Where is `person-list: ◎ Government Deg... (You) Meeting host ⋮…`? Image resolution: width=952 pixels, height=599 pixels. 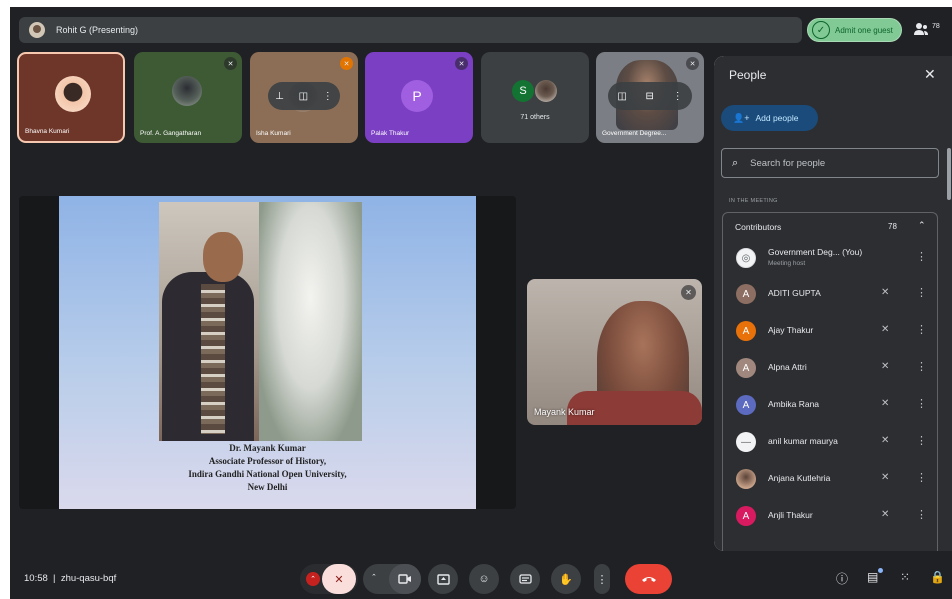
person-list: ◎ Government Deg... (You) Meeting host ⋮… is located at coordinates (830, 395).